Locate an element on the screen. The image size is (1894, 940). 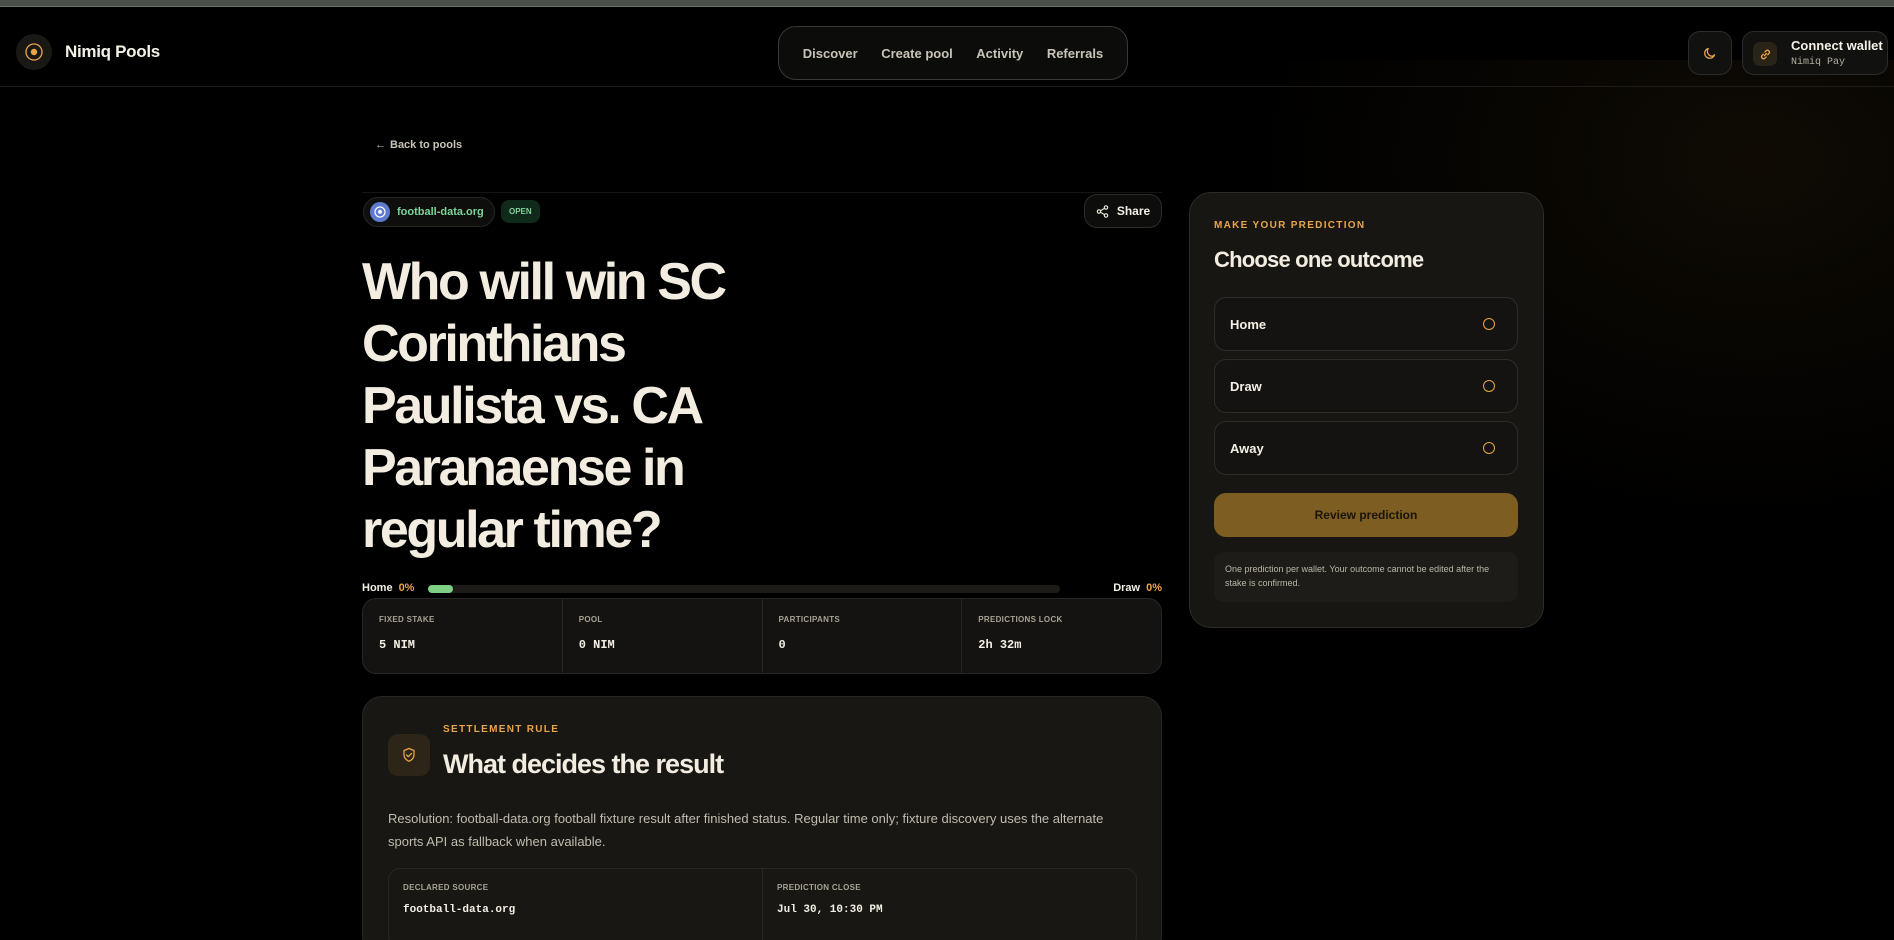
field-label: PREDICTION CLOSE is located at coordinates (819, 887).